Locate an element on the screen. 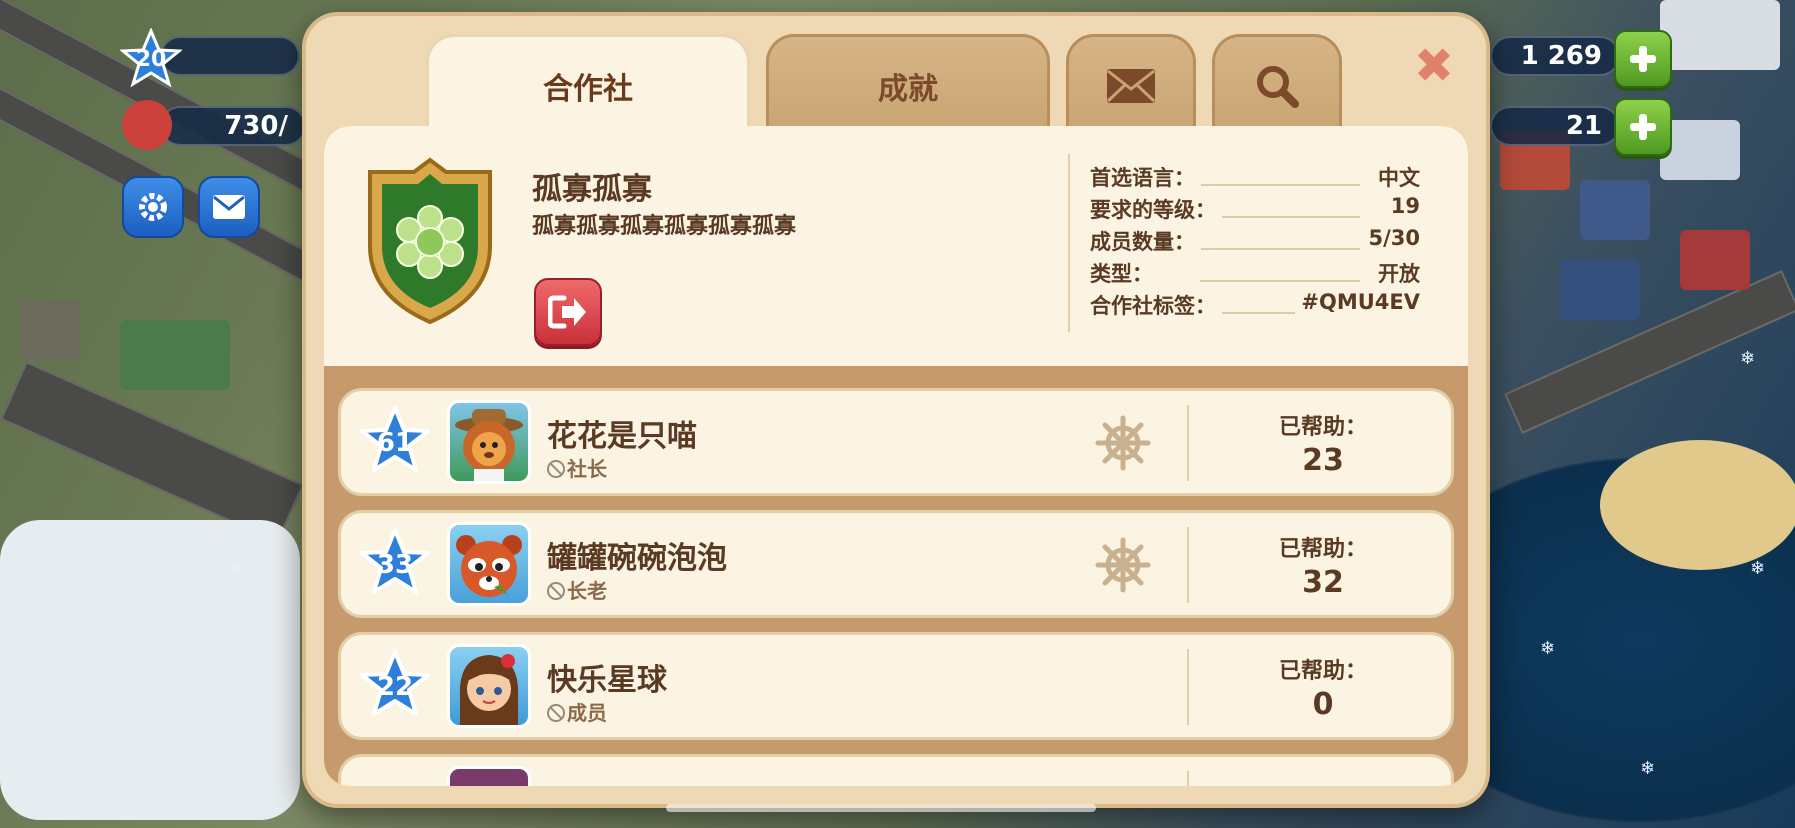 This screenshot has height=828, width=1795. member-row: 22 快乐星球 成员 已帮助： 0 is located at coordinates (896, 686).